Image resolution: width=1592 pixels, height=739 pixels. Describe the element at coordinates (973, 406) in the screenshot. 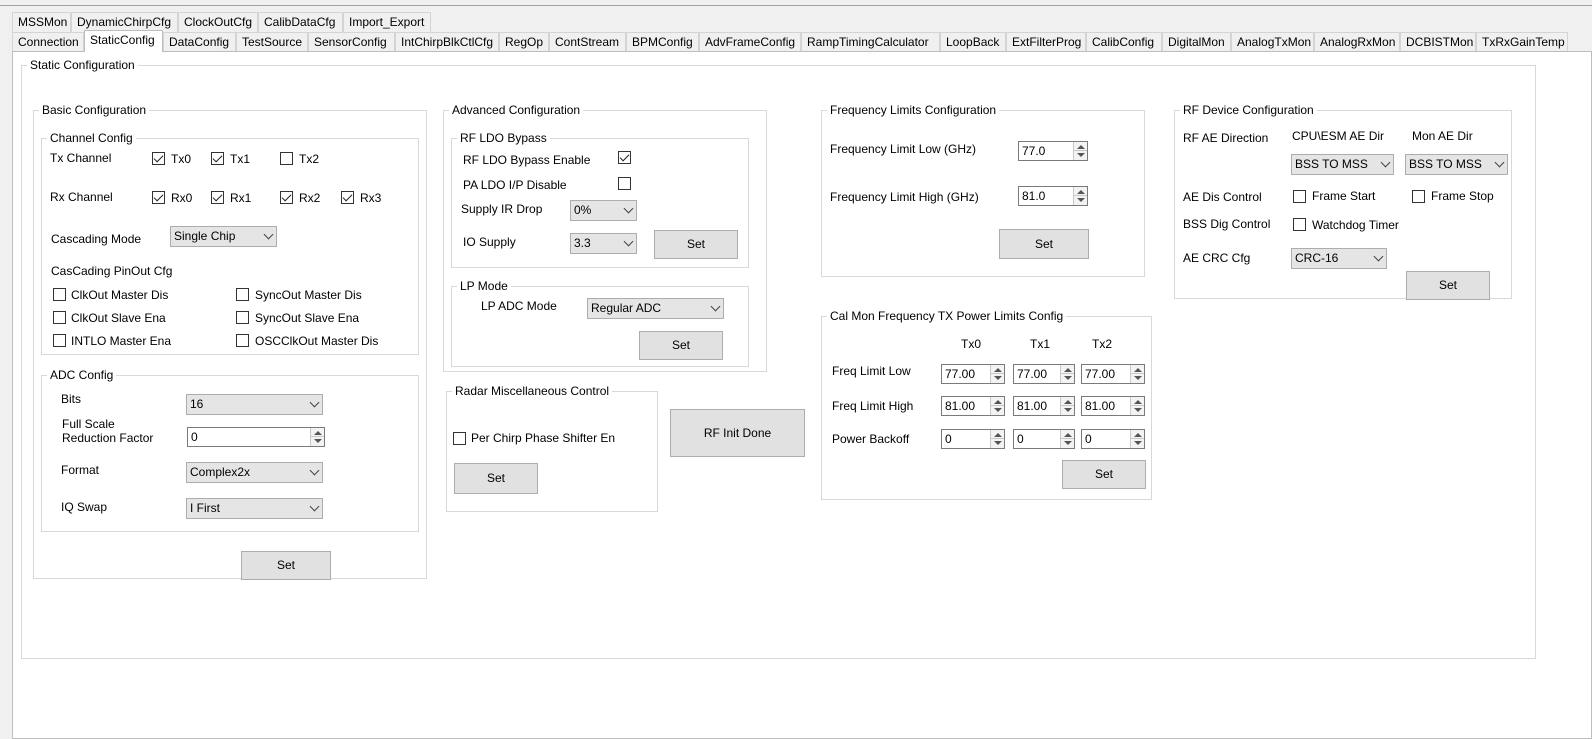

I see `calmon-freq-high-tx0: 81.00` at that location.